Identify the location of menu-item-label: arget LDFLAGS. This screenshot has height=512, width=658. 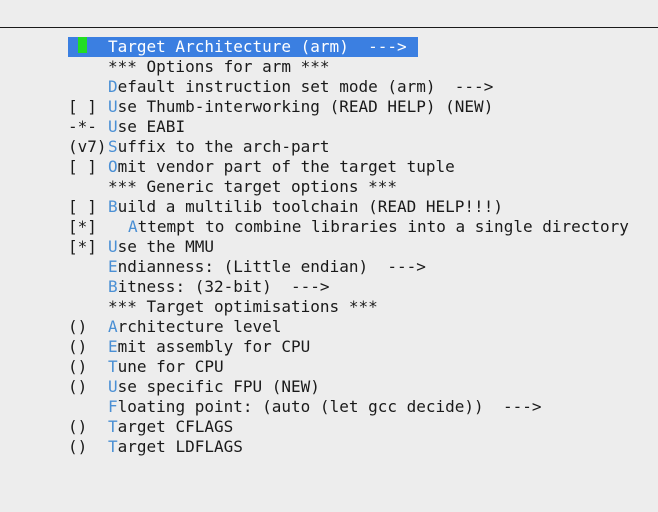
(180, 446).